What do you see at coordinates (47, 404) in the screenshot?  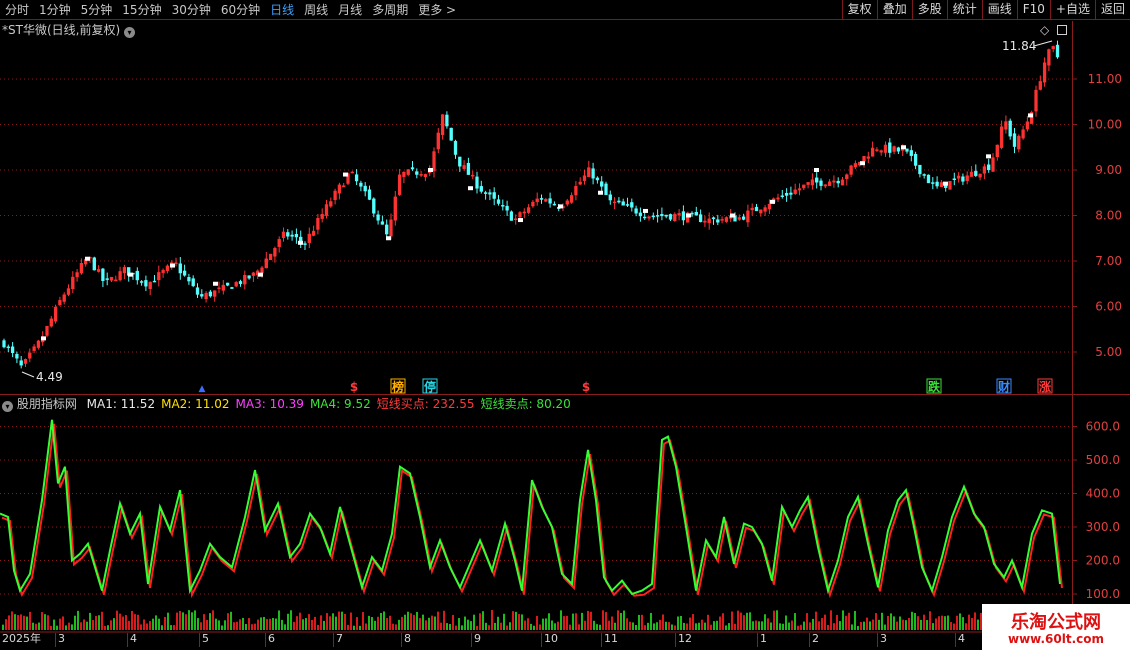 I see `indicator-name: 股朋指标网` at bounding box center [47, 404].